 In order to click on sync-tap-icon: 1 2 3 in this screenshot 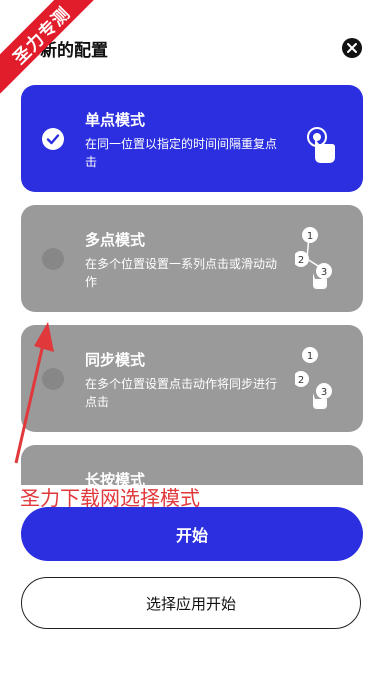, I will do `click(313, 378)`.